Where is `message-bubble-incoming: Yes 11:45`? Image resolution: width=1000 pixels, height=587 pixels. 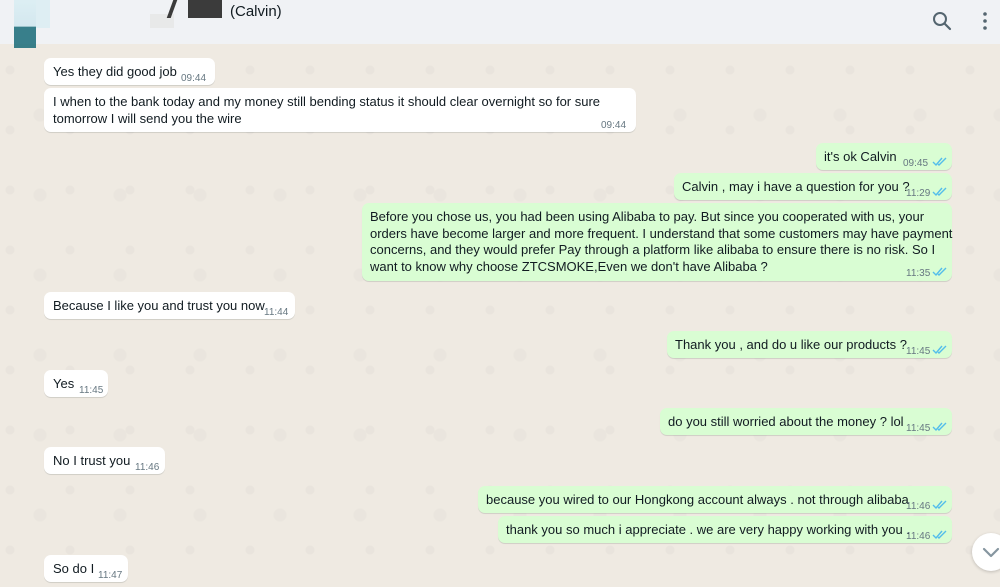 message-bubble-incoming: Yes 11:45 is located at coordinates (76, 383).